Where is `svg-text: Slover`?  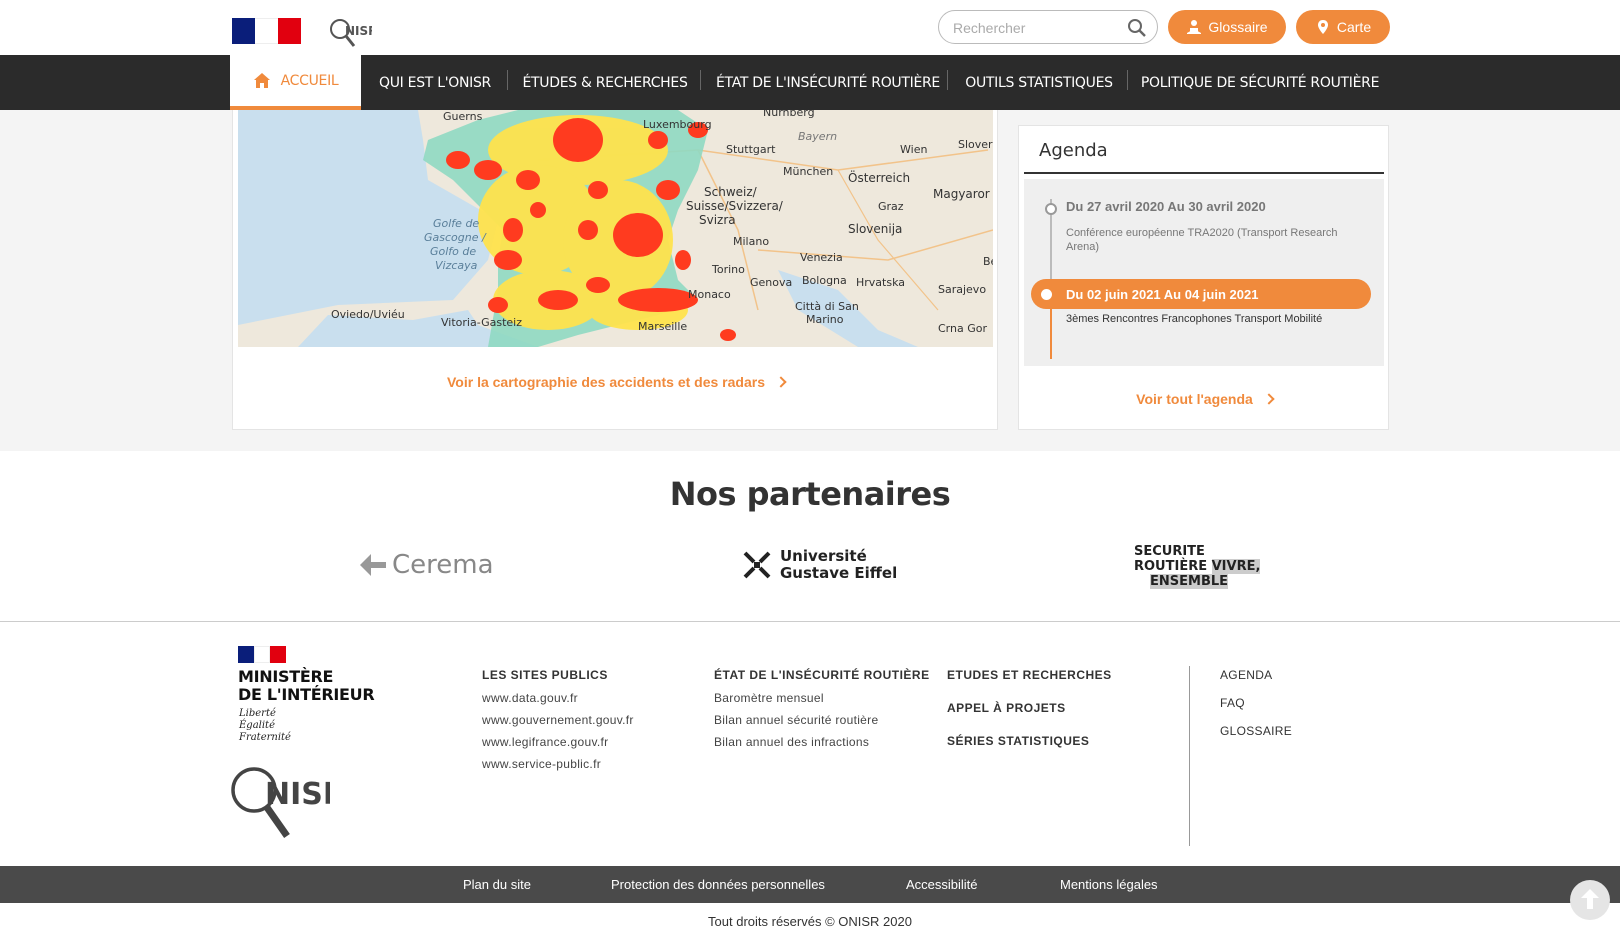 svg-text: Slover is located at coordinates (975, 144).